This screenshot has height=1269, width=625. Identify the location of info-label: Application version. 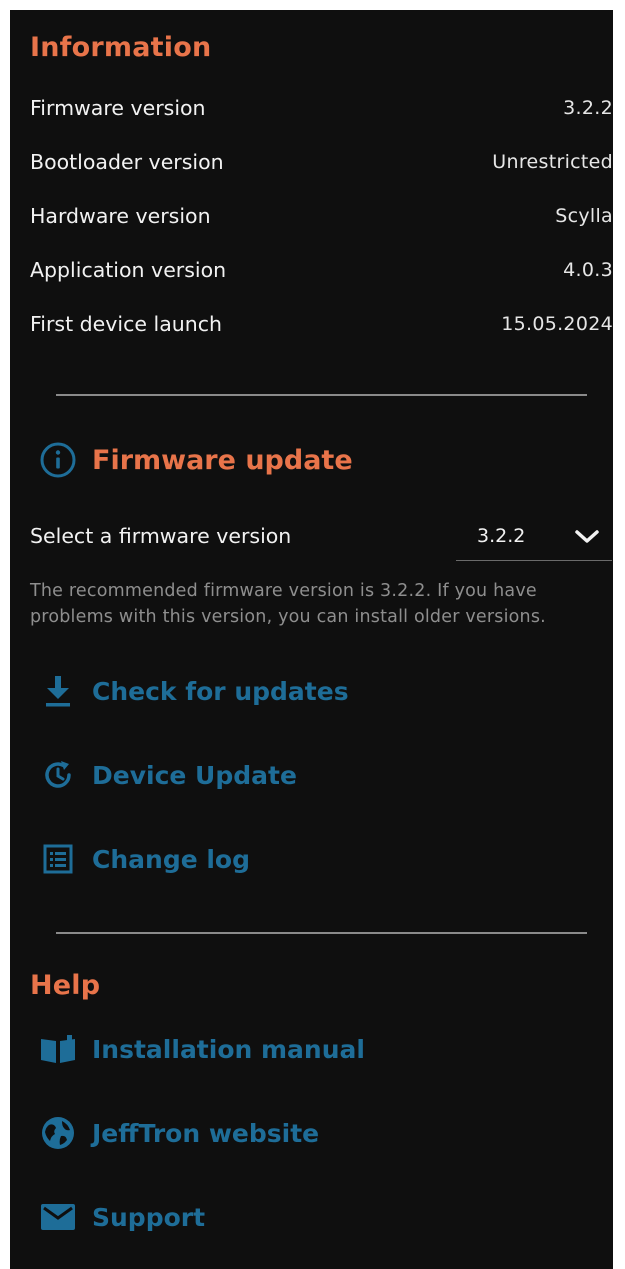
(128, 270).